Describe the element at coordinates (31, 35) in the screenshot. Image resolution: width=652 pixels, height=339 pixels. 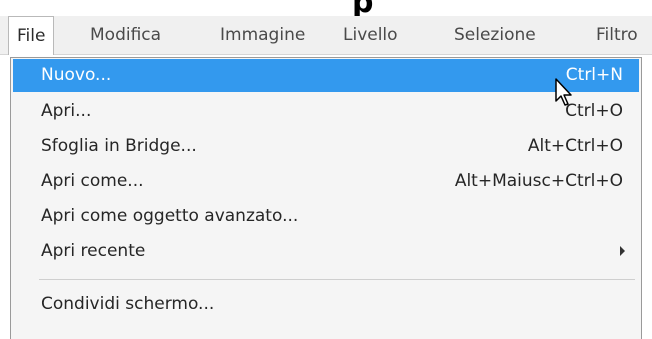
I see `menu-file: File` at that location.